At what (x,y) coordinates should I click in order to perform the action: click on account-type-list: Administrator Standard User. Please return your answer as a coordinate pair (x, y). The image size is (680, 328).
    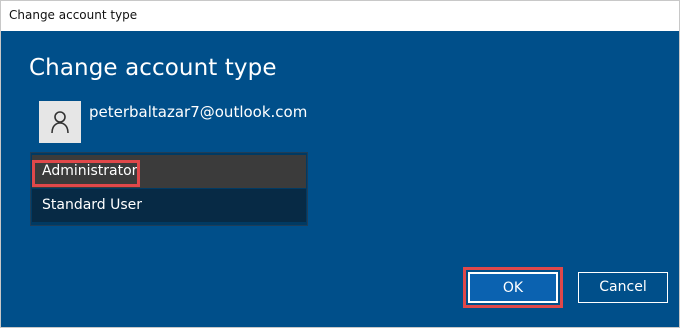
    Looking at the image, I should click on (169, 189).